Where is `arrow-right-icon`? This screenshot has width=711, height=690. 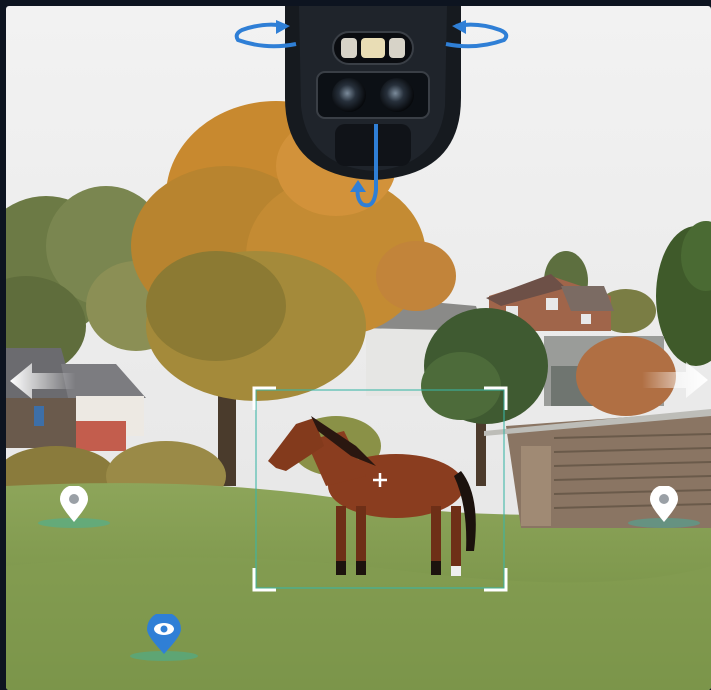
arrow-right-icon is located at coordinates (675, 380).